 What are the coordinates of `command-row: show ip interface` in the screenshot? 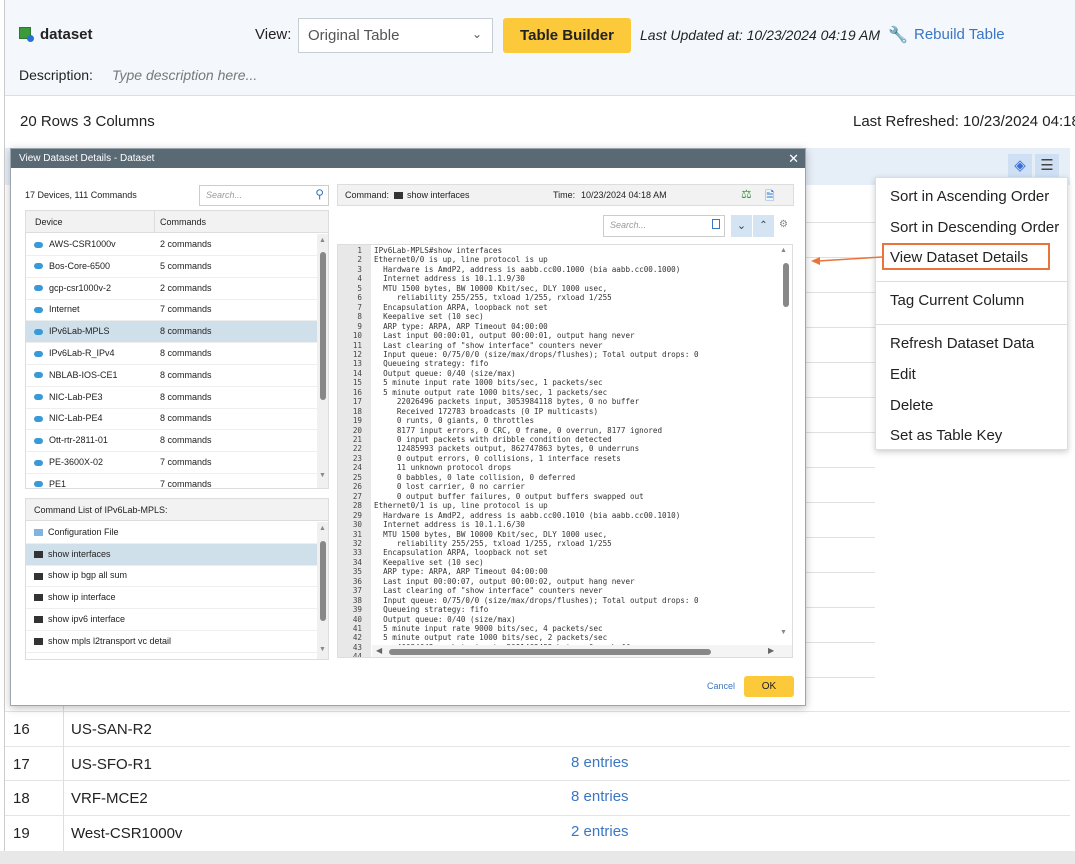 It's located at (171, 598).